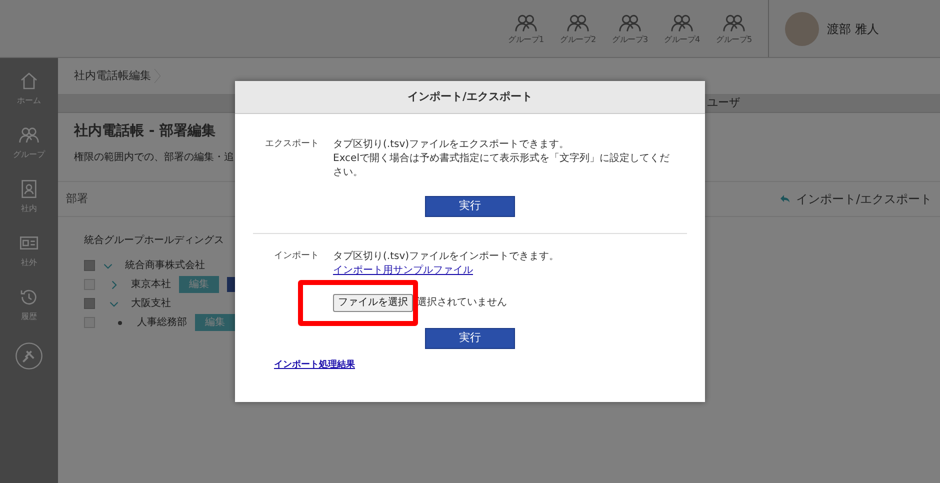 The image size is (940, 483). Describe the element at coordinates (154, 157) in the screenshot. I see `page-description: 権限の範囲内での、部署の編集・追` at that location.